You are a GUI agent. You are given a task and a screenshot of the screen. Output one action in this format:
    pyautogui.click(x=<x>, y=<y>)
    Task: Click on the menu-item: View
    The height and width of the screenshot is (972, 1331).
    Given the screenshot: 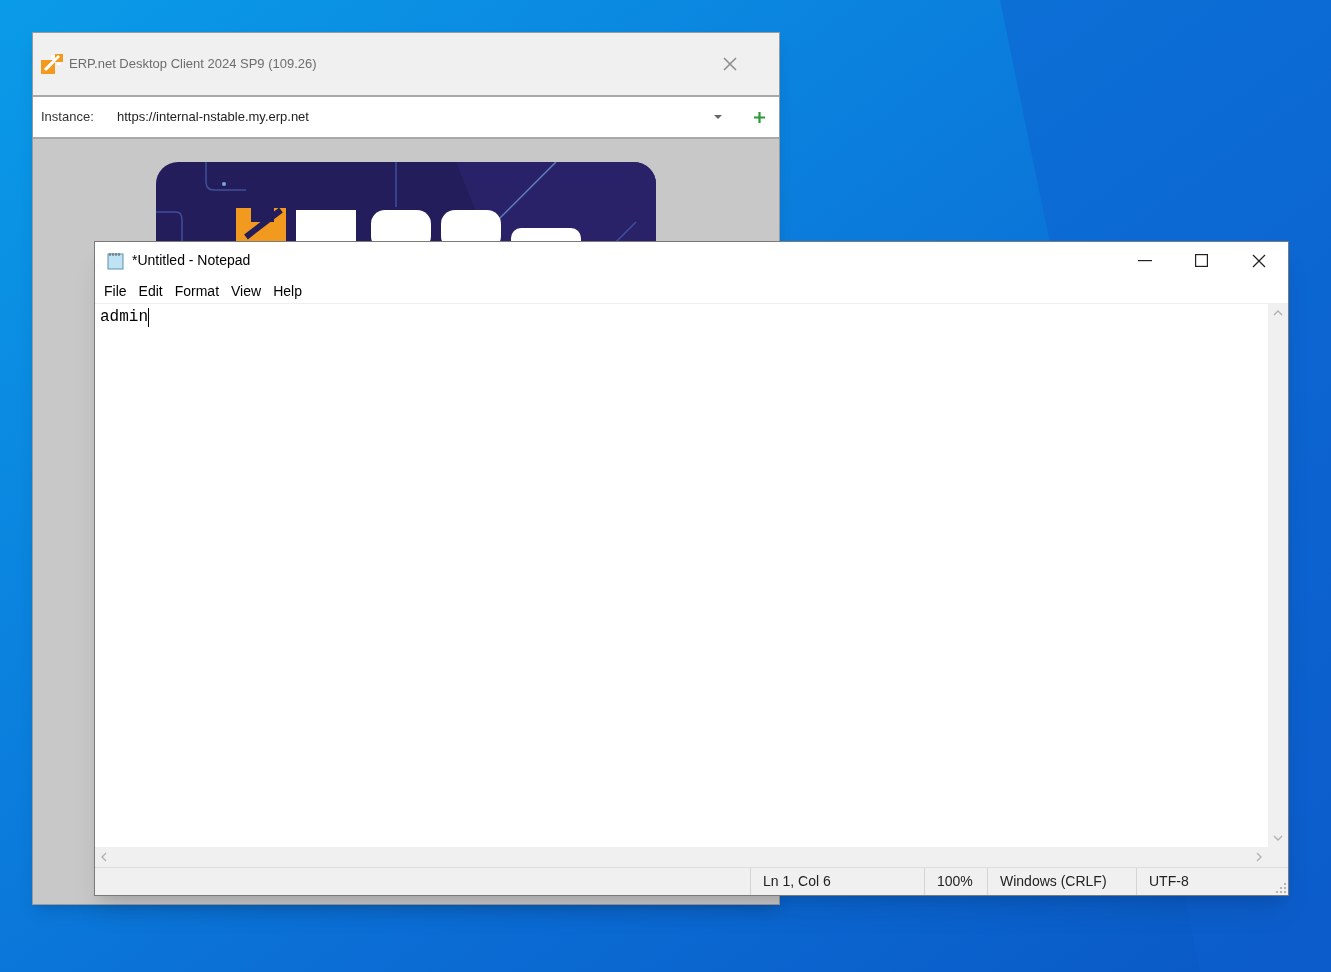 What is the action you would take?
    pyautogui.click(x=246, y=291)
    